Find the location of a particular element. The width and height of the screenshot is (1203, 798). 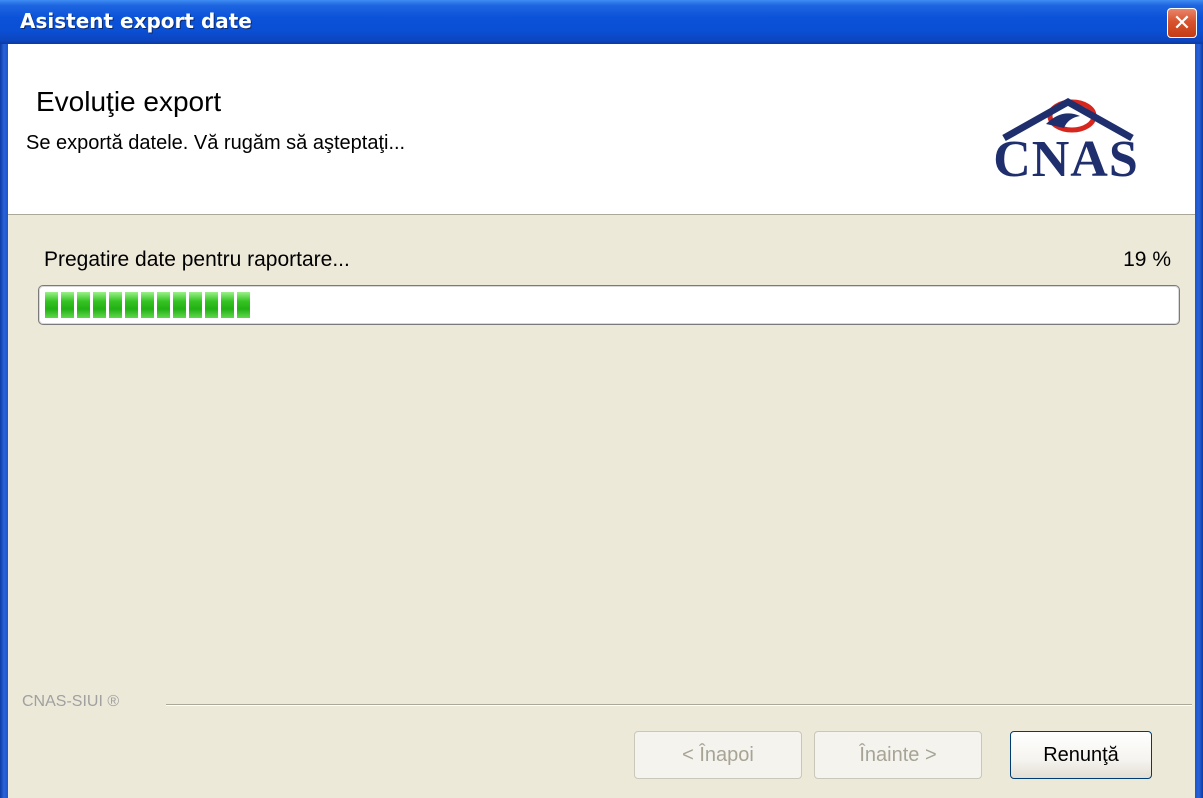

close-button: ✕ is located at coordinates (1182, 23).